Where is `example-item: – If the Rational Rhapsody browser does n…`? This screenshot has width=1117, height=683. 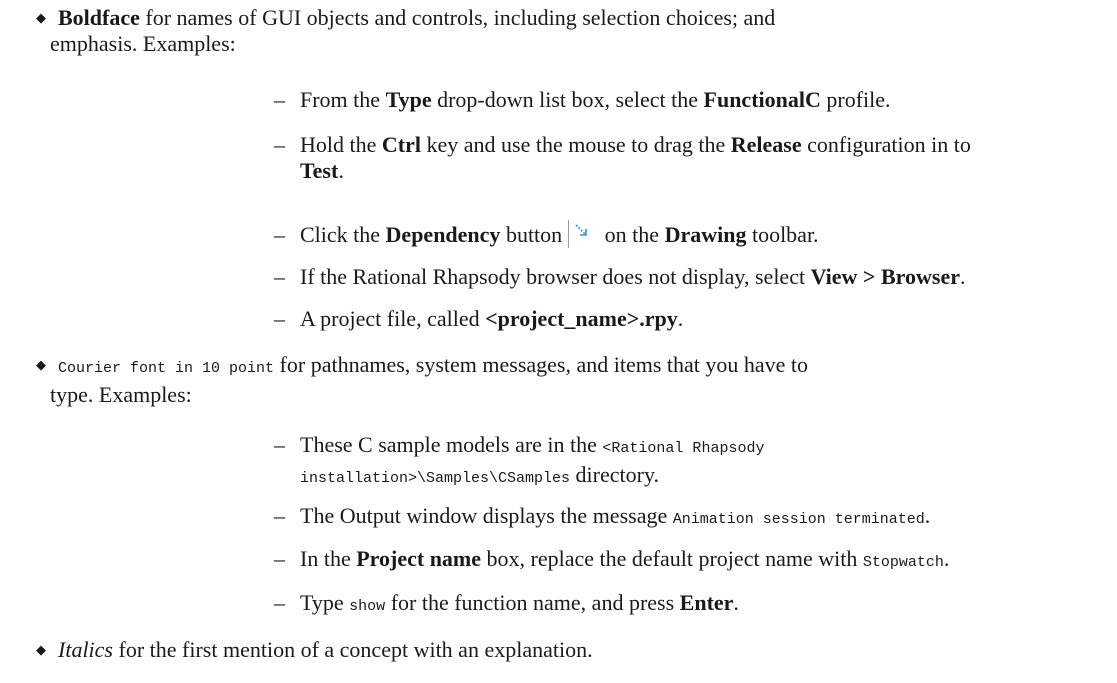 example-item: – If the Rational Rhapsody browser does n… is located at coordinates (620, 276).